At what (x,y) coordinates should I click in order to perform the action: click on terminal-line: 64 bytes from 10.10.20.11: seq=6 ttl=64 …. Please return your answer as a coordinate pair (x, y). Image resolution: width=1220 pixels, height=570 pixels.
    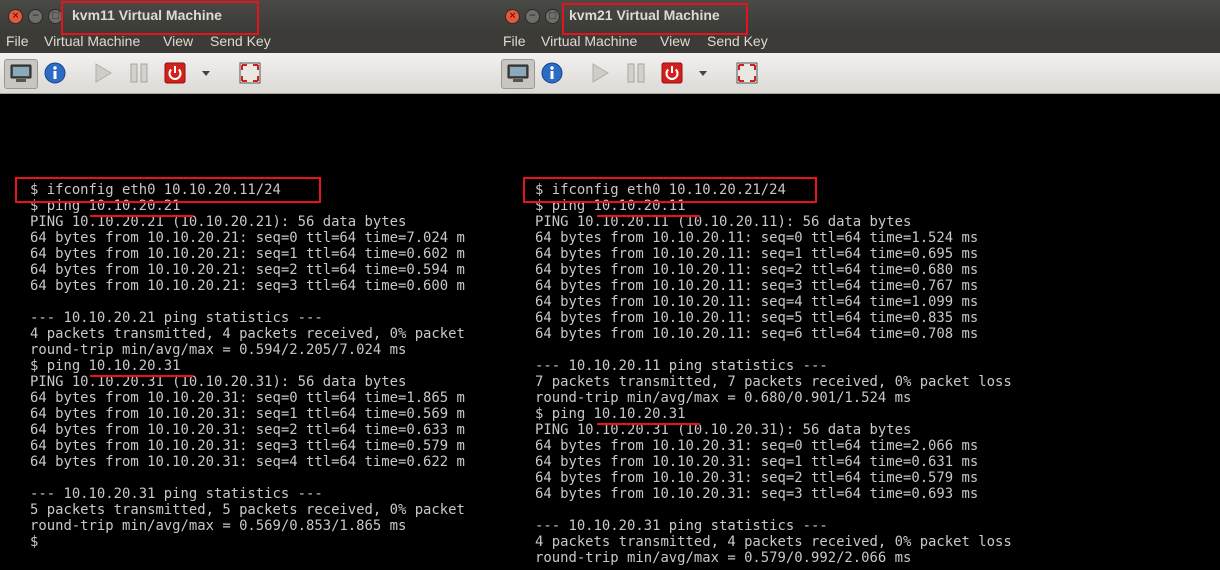
    Looking at the image, I should click on (757, 334).